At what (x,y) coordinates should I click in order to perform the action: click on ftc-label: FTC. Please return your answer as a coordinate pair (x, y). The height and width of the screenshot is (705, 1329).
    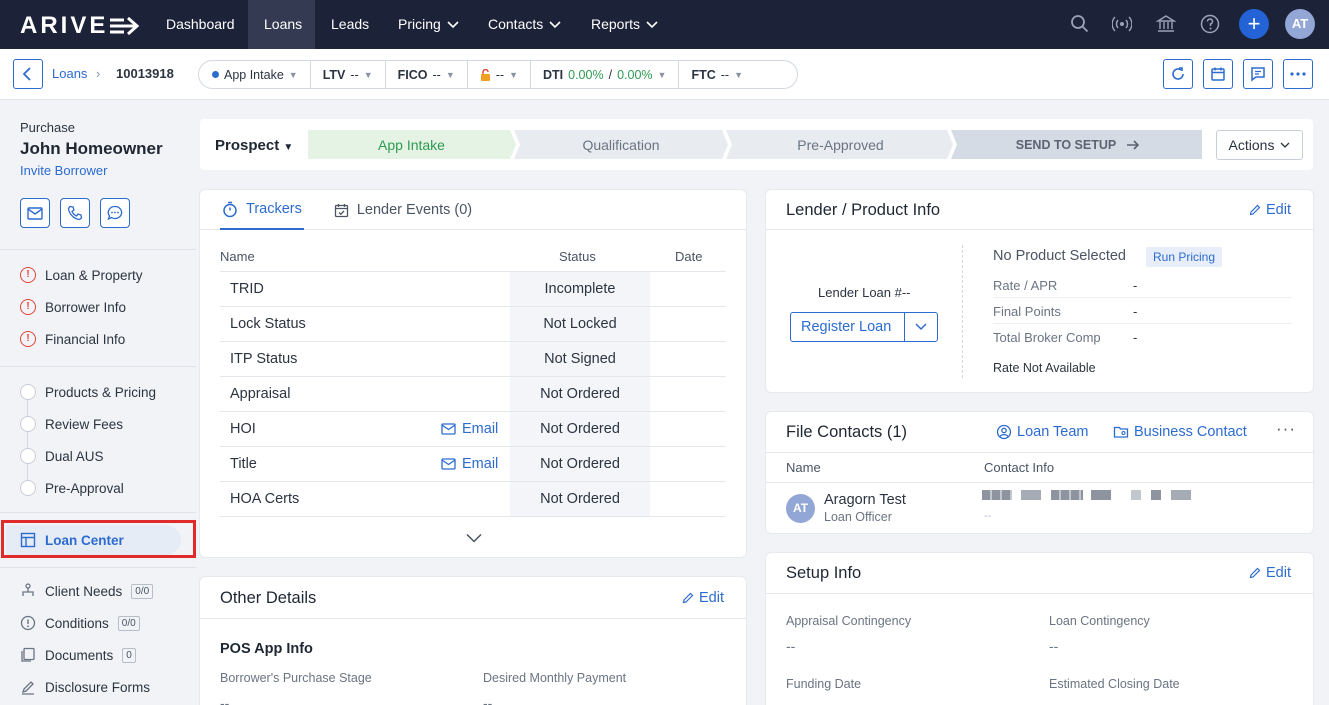
    Looking at the image, I should click on (703, 74).